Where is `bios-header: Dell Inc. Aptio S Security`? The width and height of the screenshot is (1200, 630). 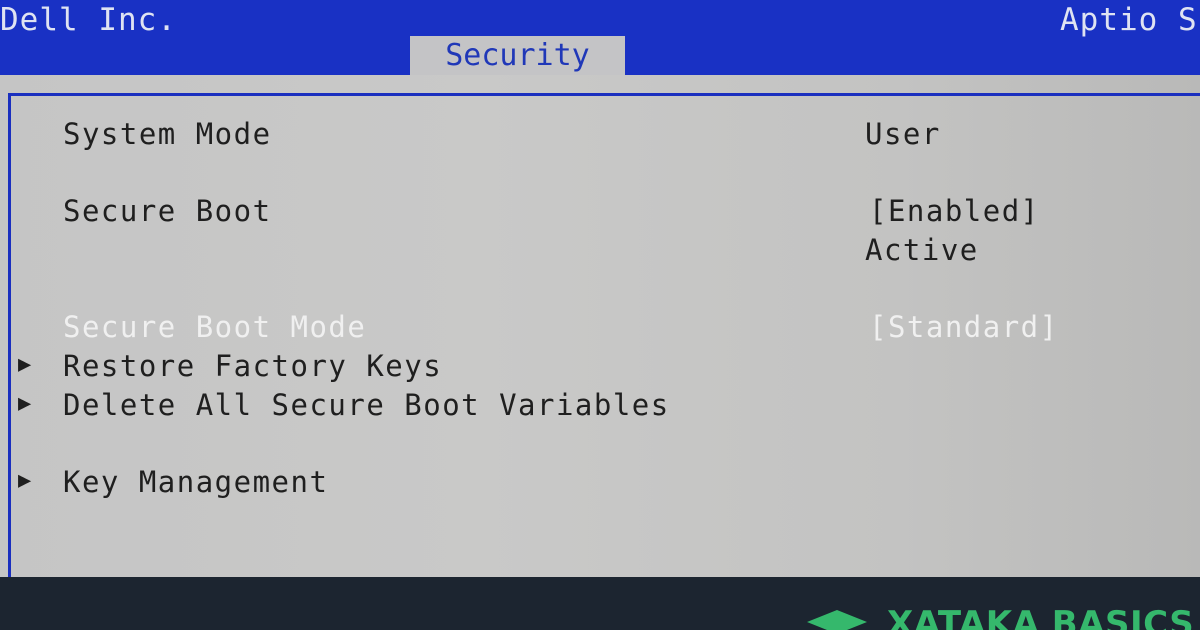 bios-header: Dell Inc. Aptio S Security is located at coordinates (600, 39).